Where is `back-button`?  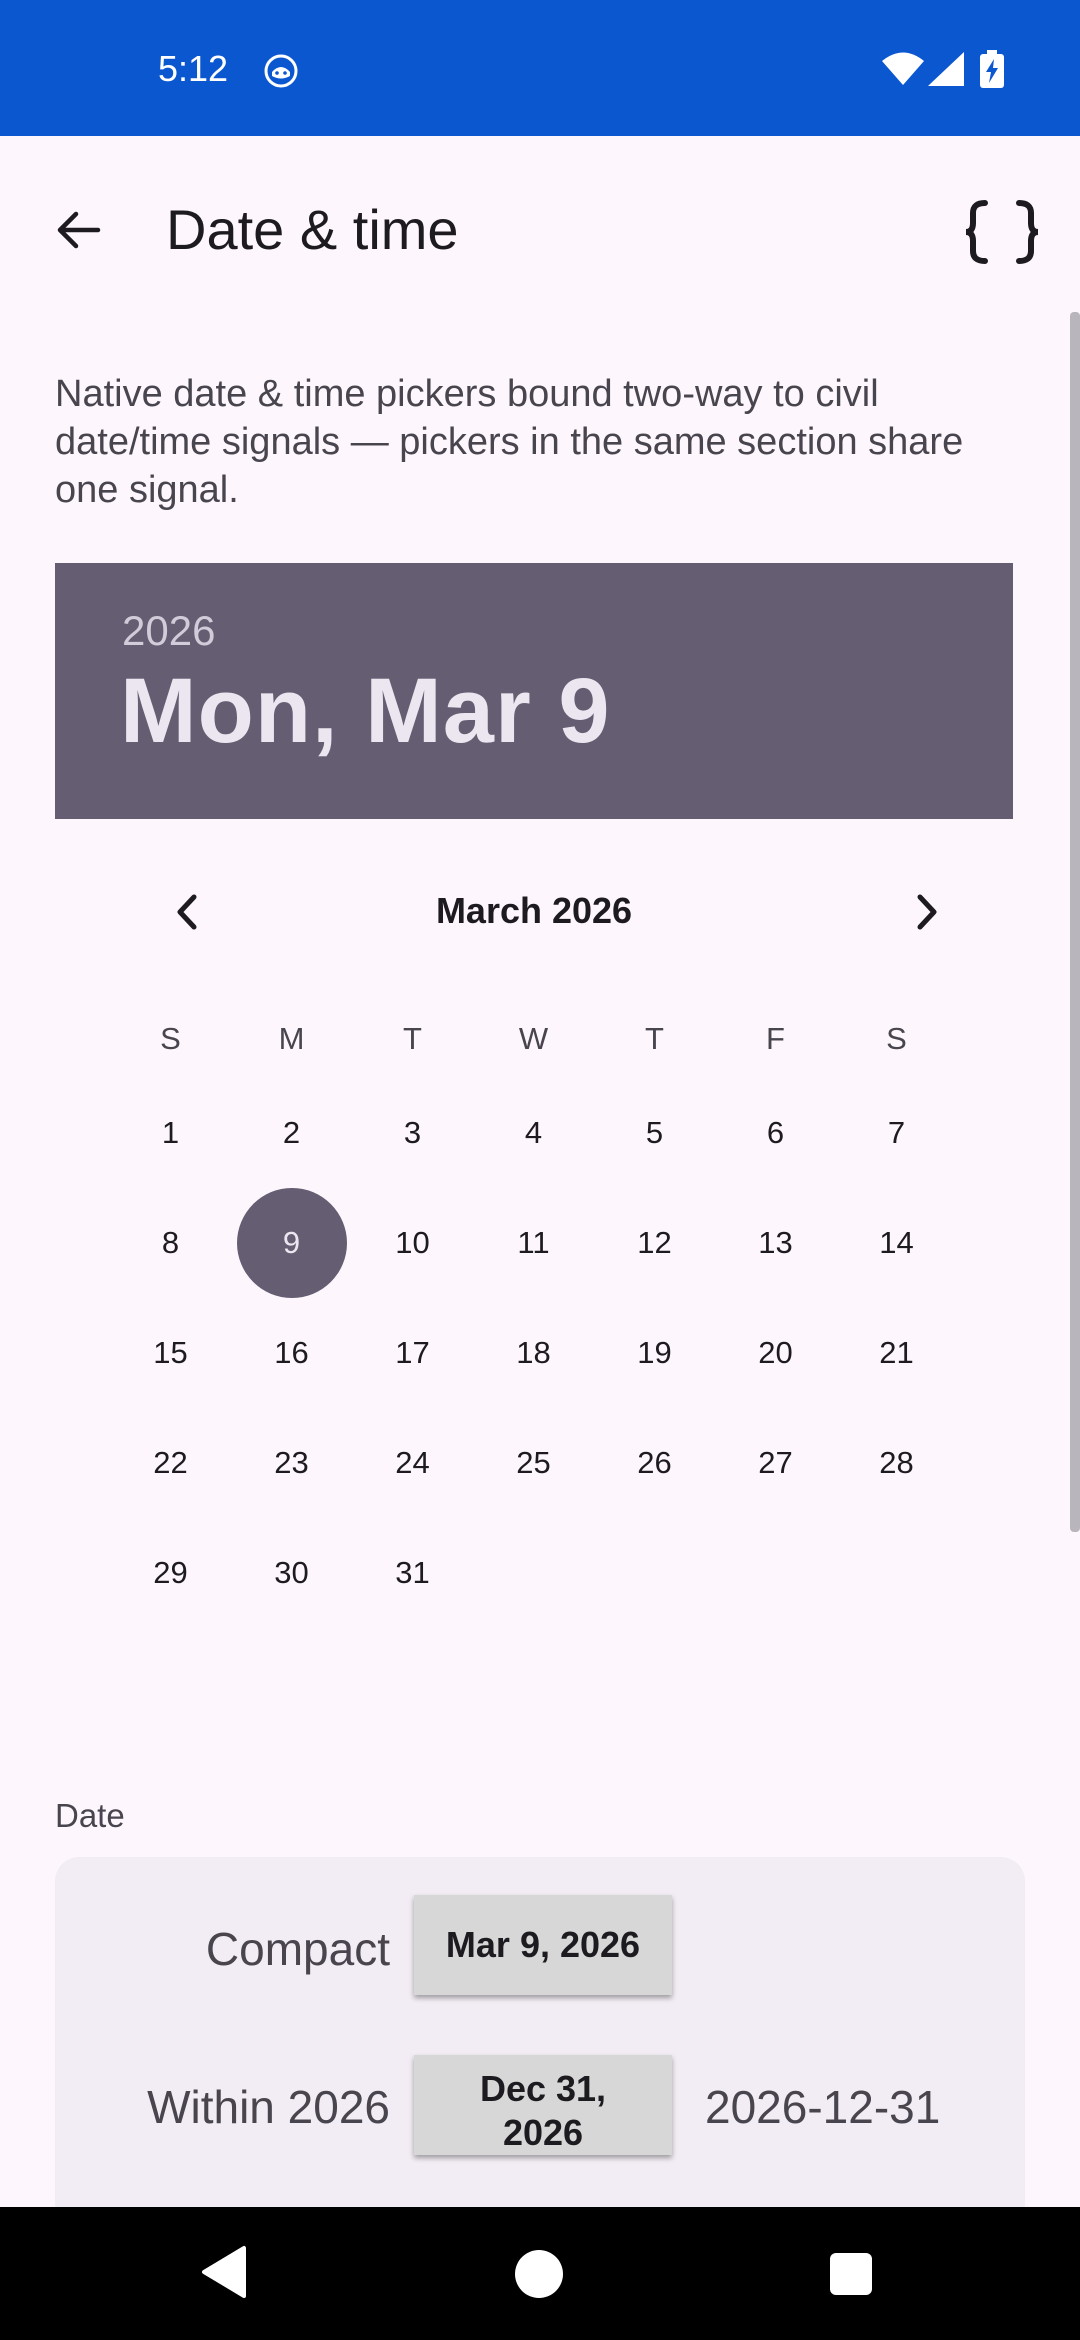 back-button is located at coordinates (78, 230).